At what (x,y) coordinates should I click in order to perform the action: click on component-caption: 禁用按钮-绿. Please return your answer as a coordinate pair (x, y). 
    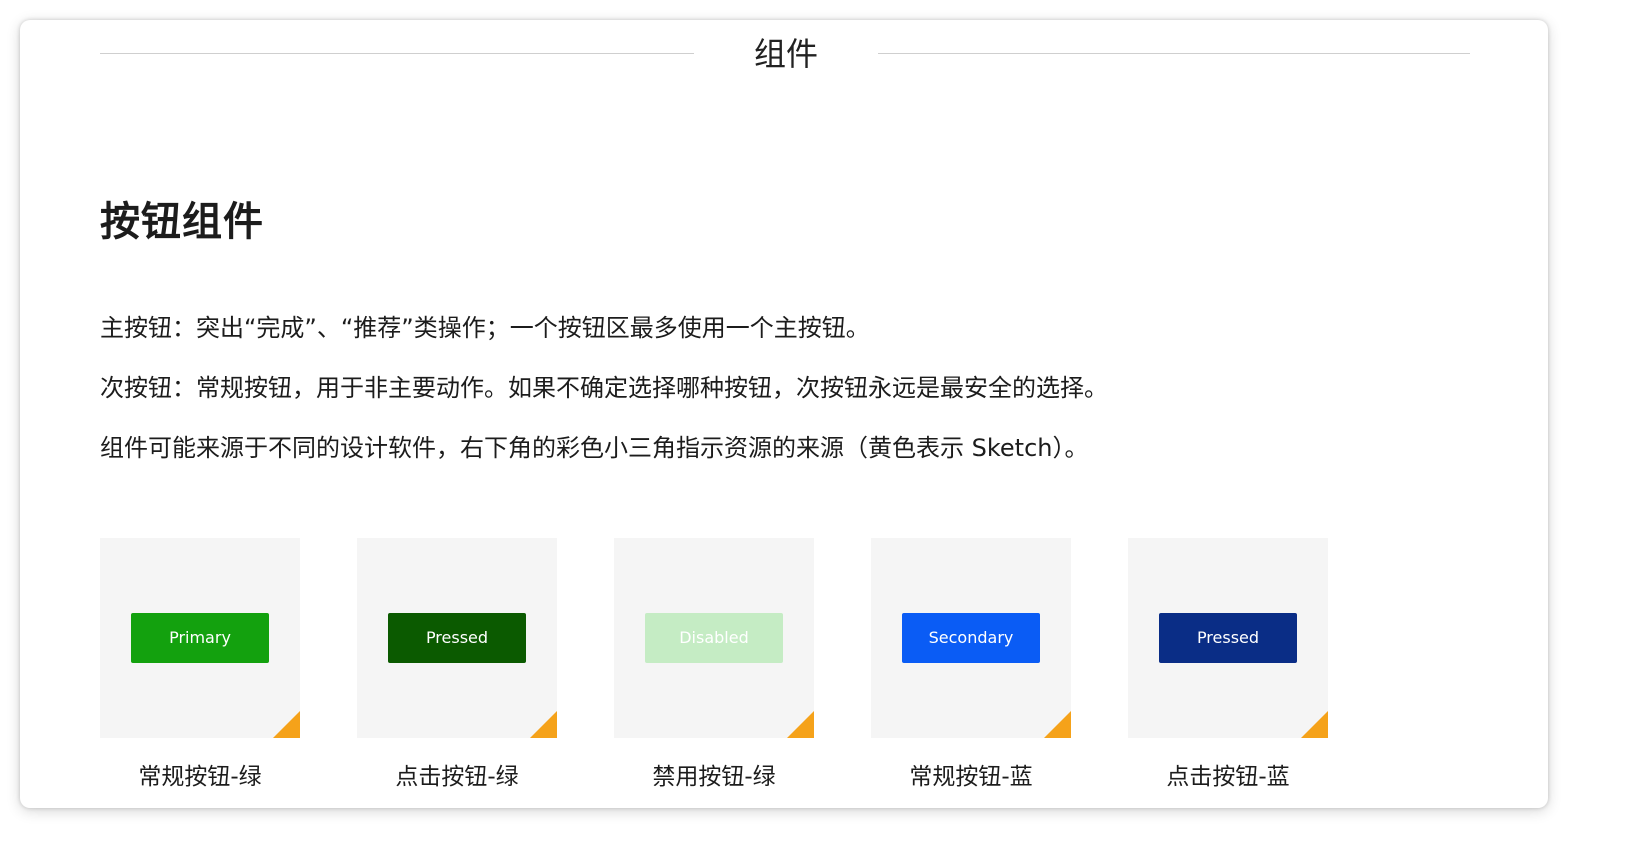
    Looking at the image, I should click on (714, 777).